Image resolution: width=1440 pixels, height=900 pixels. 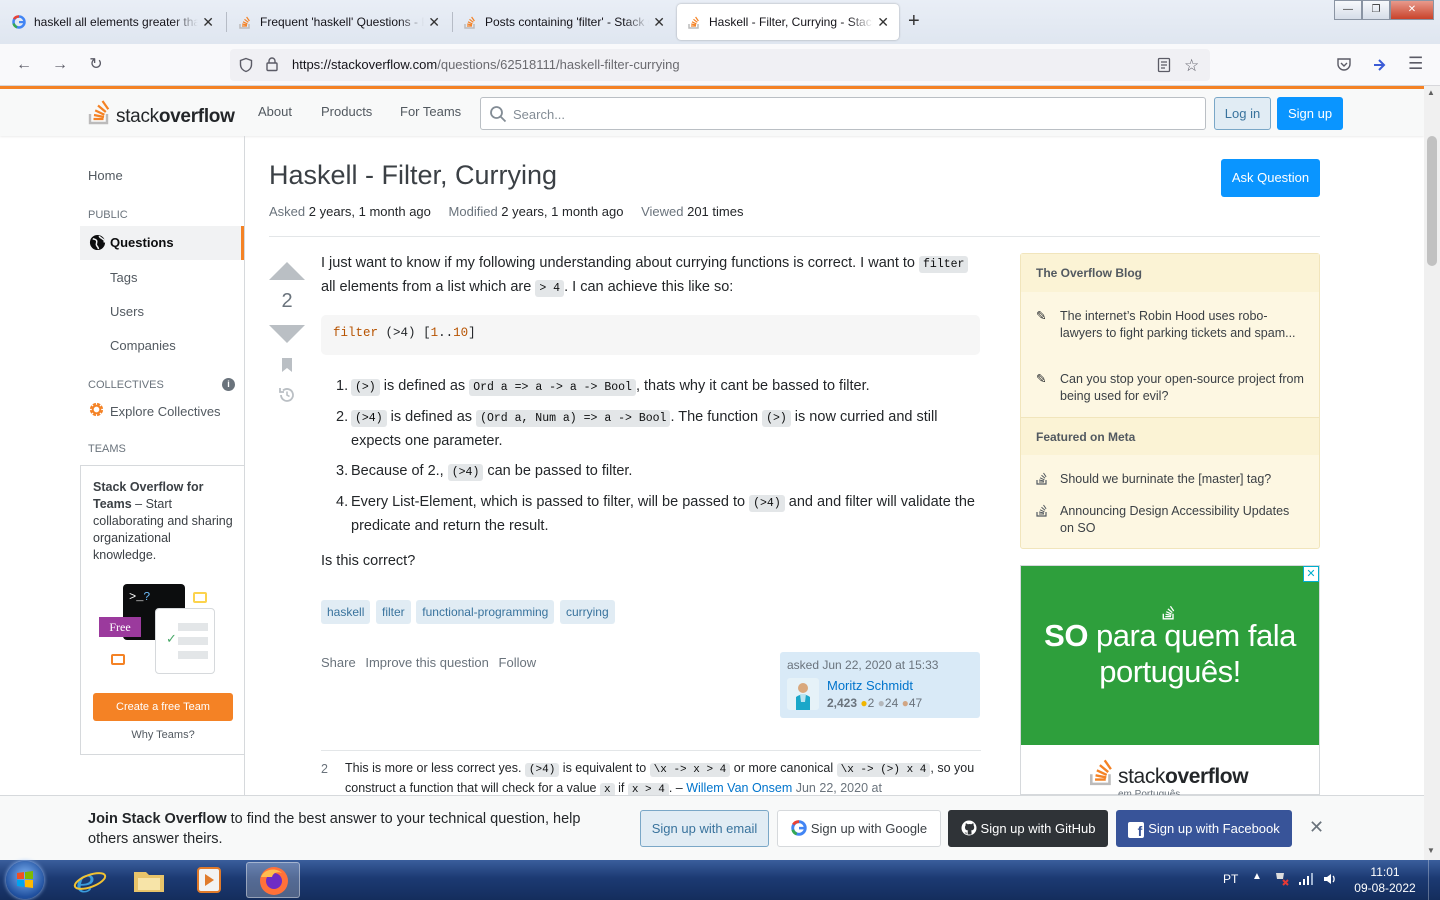 I want to click on forward-icon: →, so click(x=60, y=65).